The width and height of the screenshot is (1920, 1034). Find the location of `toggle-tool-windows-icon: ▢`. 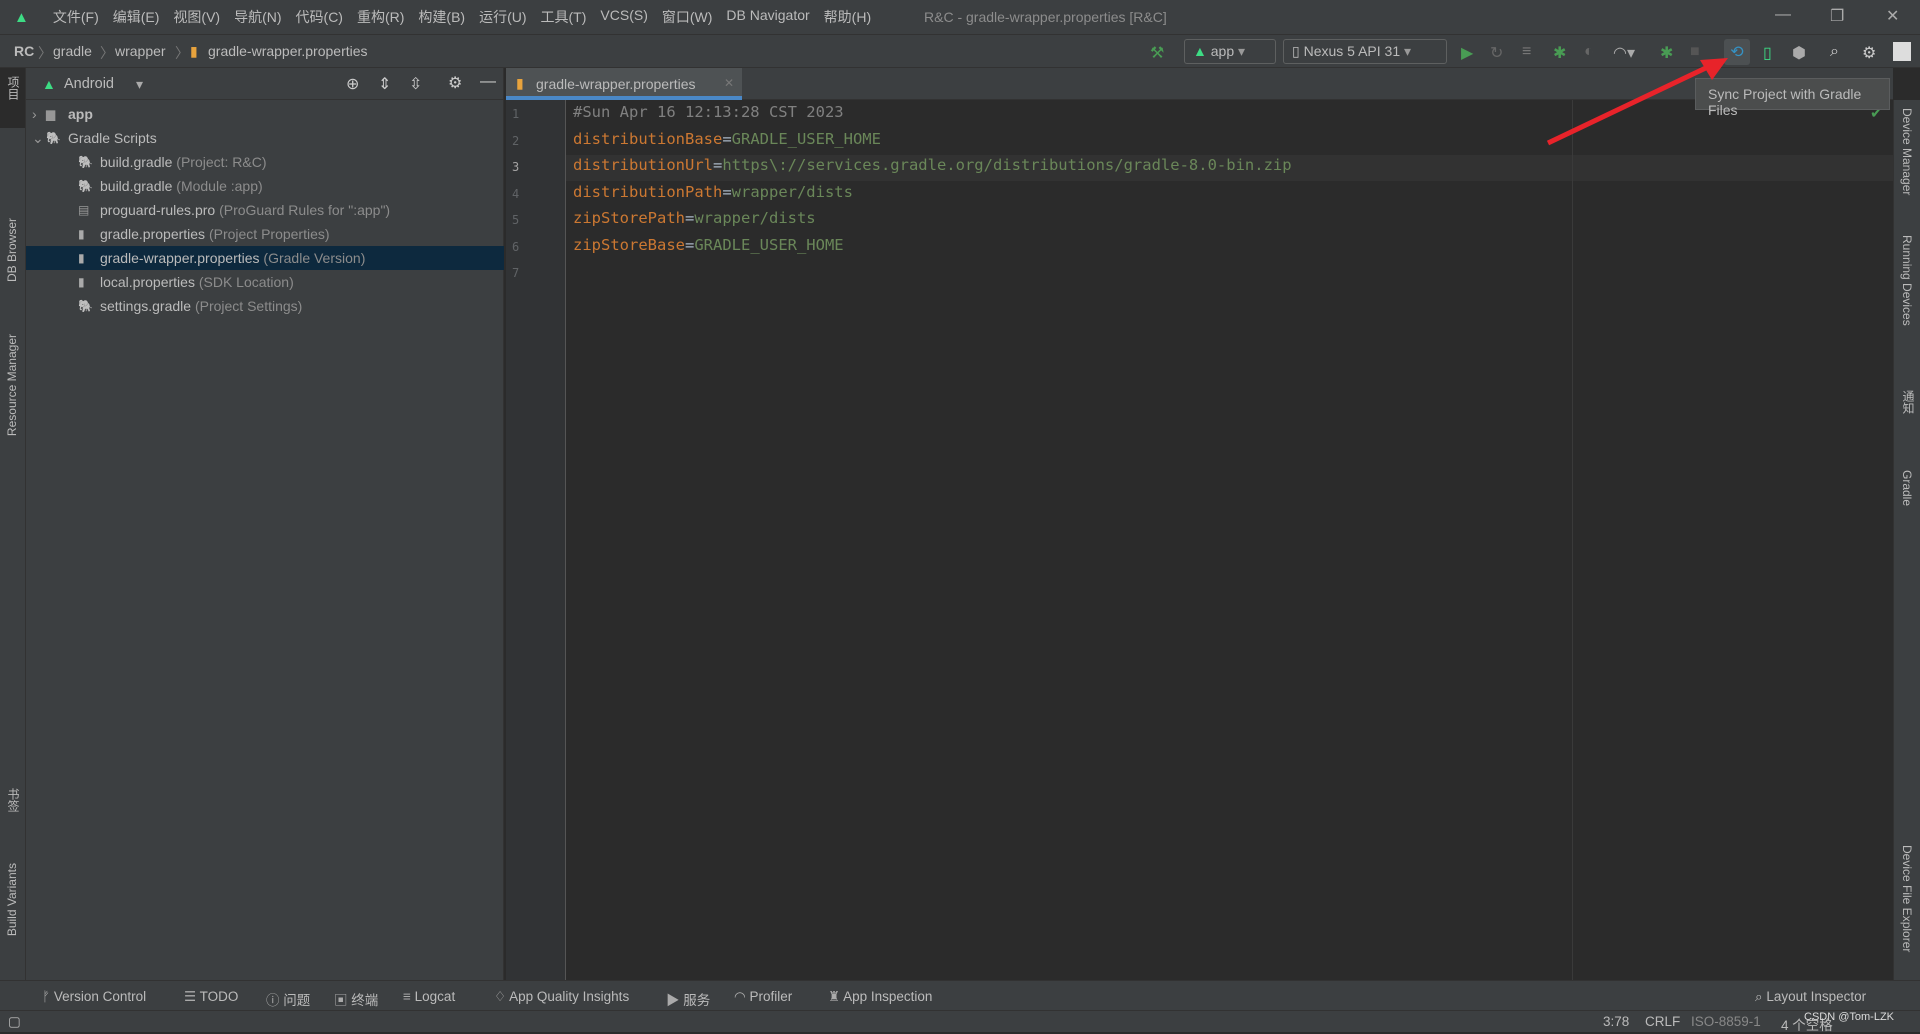

toggle-tool-windows-icon: ▢ is located at coordinates (14, 1022).